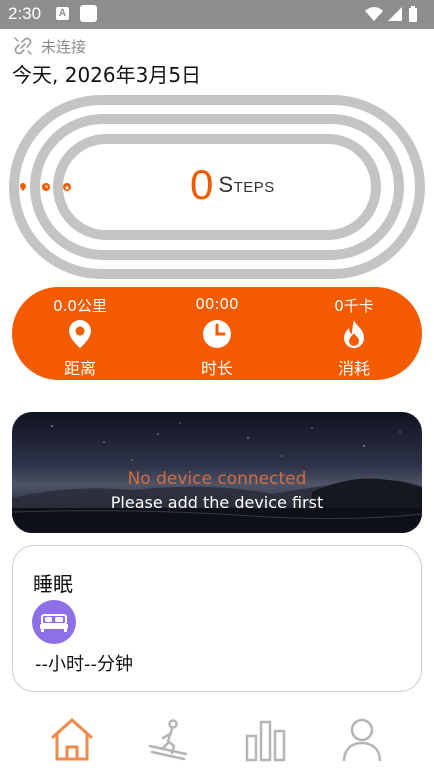 Image resolution: width=434 pixels, height=773 pixels. I want to click on status-bar: 2:30 A, so click(217, 14).